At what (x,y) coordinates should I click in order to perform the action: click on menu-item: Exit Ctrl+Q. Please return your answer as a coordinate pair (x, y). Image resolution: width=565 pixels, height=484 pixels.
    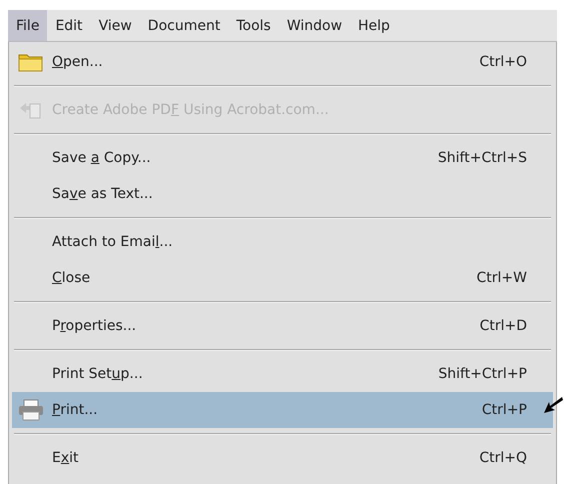
    Looking at the image, I should click on (282, 458).